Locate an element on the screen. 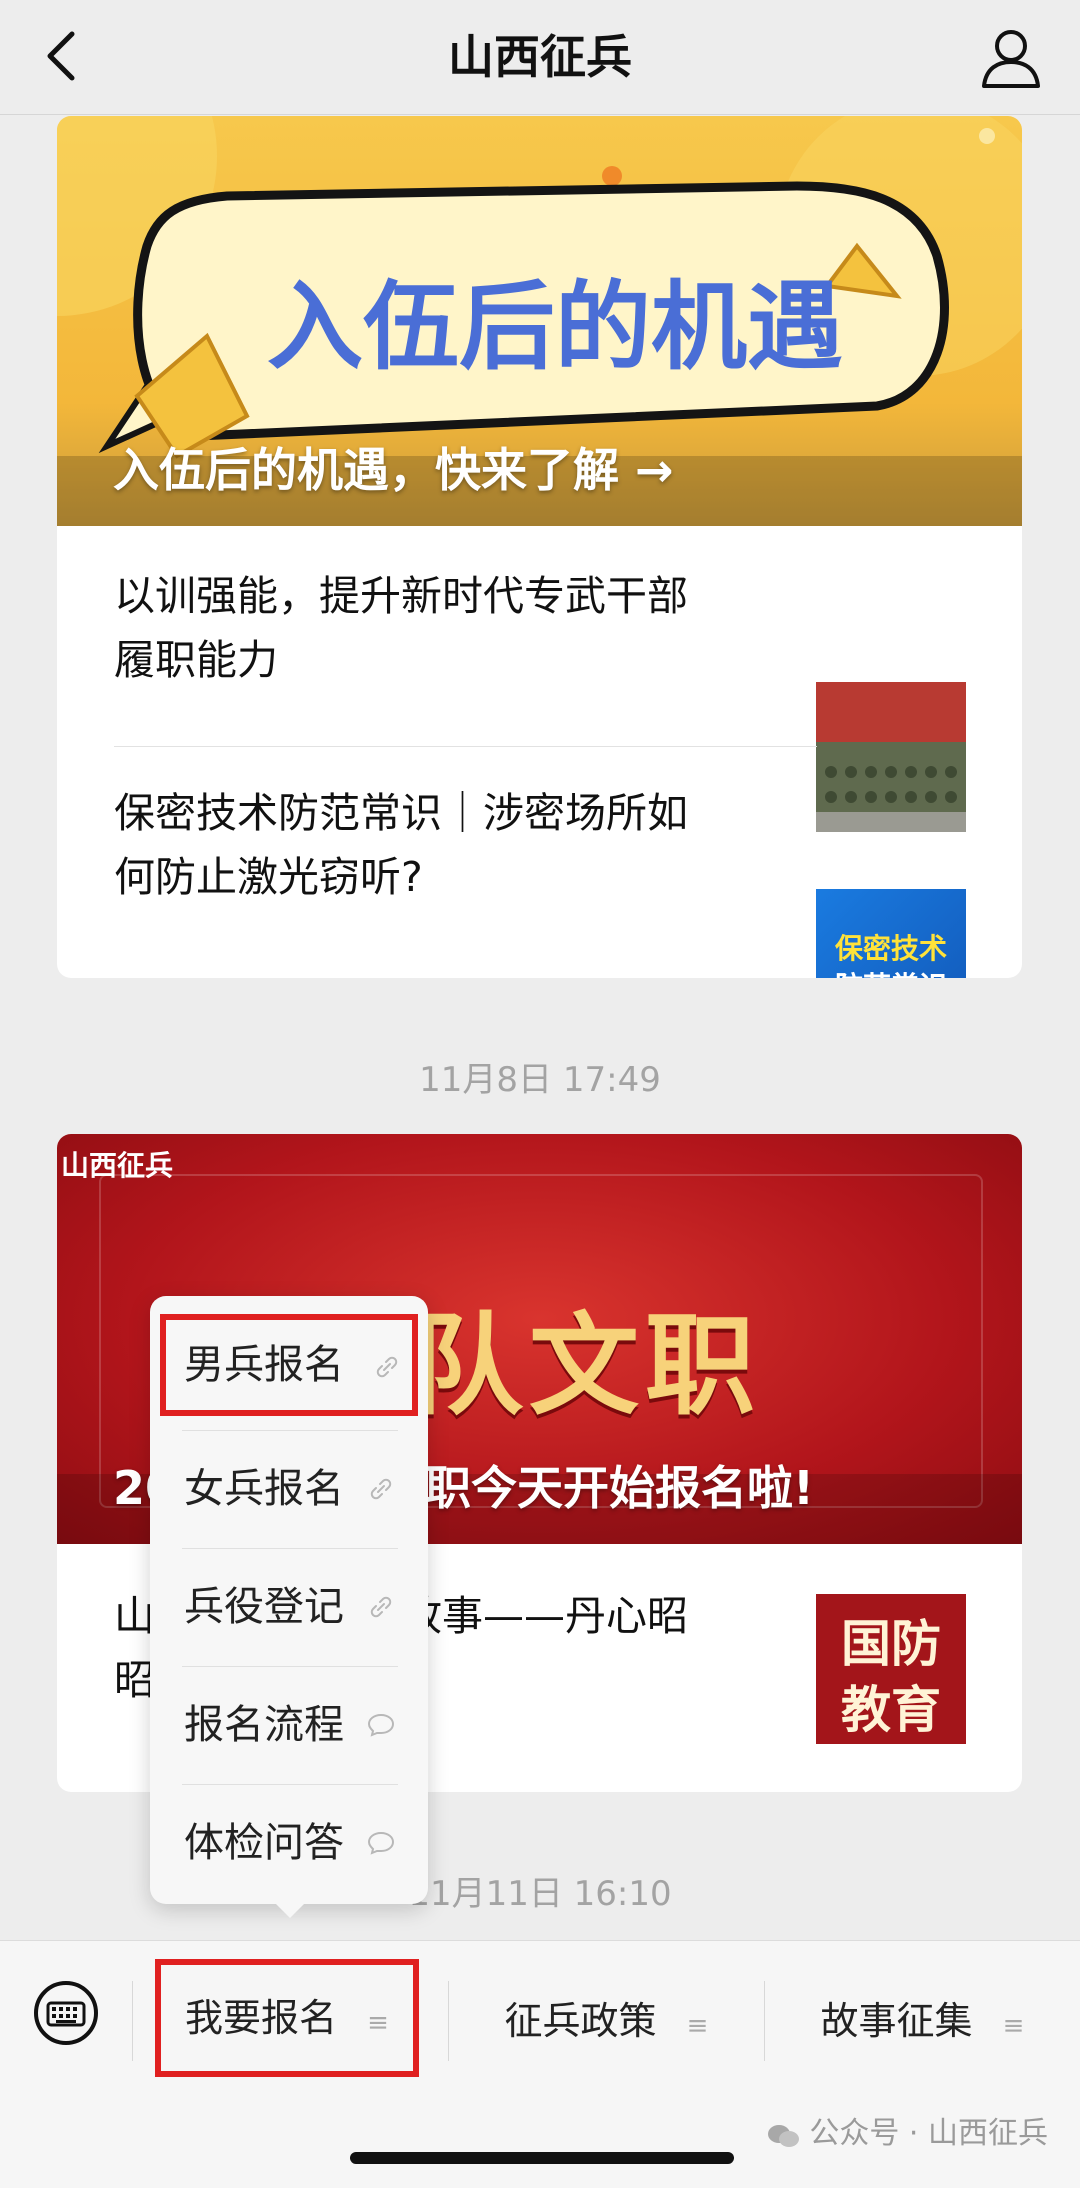 This screenshot has width=1080, height=2188. thumbnail-text: 教育 is located at coordinates (891, 1710).